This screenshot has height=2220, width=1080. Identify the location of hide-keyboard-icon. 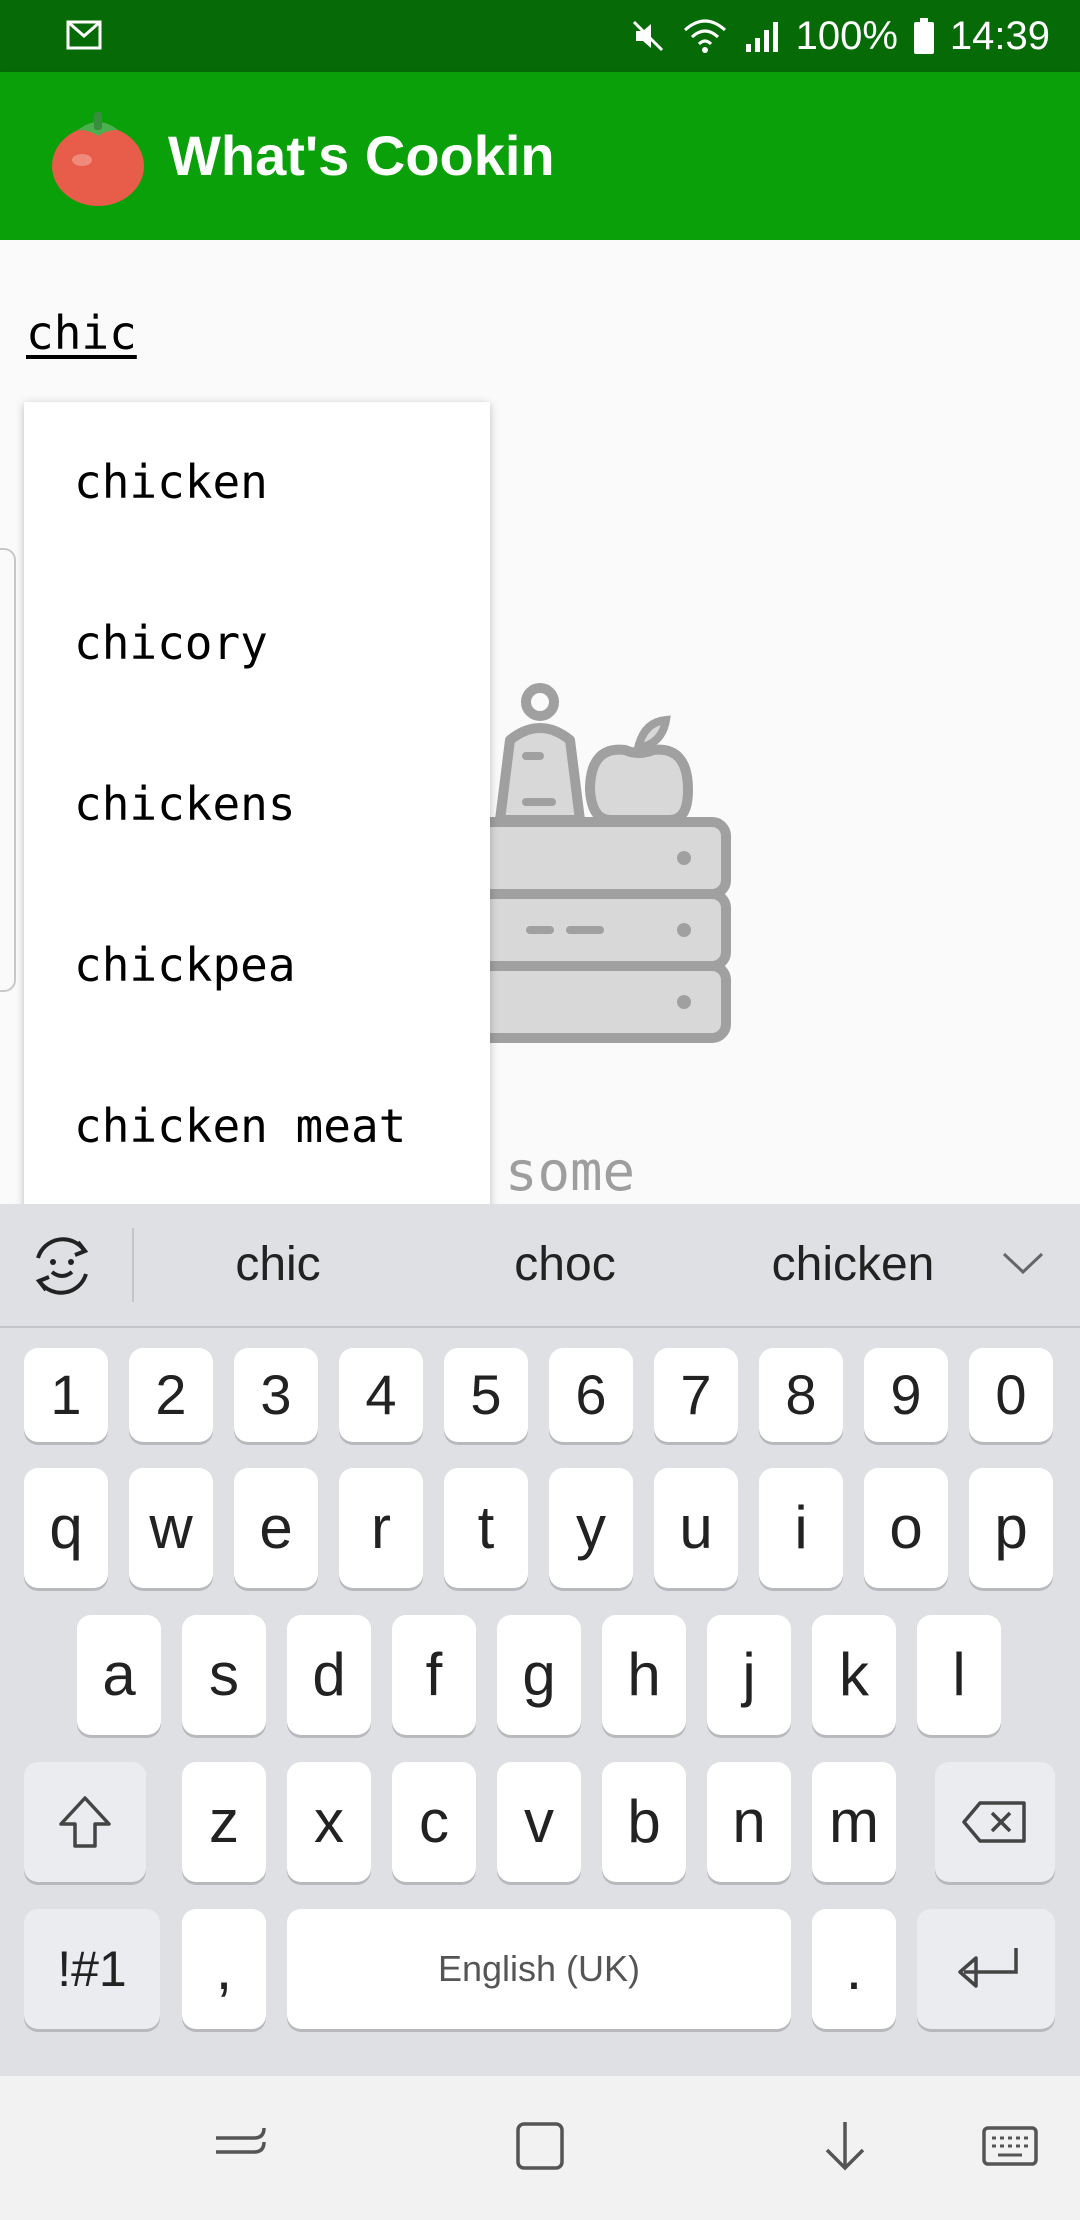
(845, 2146).